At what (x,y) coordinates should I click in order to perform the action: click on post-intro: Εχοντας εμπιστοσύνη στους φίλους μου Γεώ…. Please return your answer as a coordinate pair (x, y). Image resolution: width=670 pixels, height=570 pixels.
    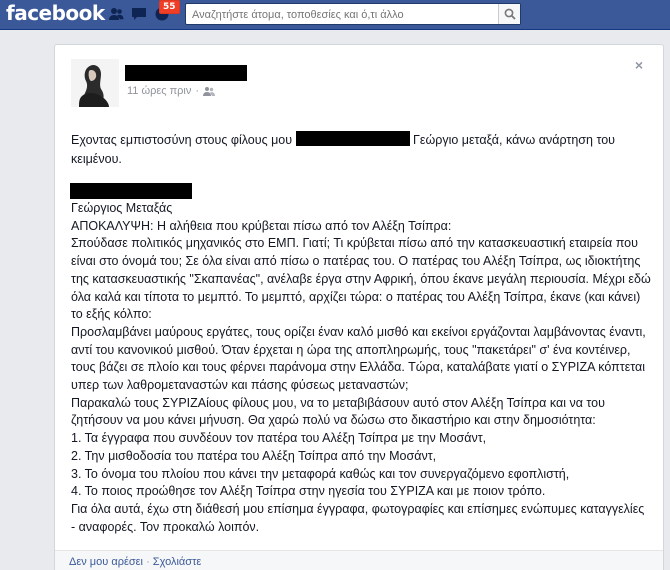
    Looking at the image, I should click on (358, 150).